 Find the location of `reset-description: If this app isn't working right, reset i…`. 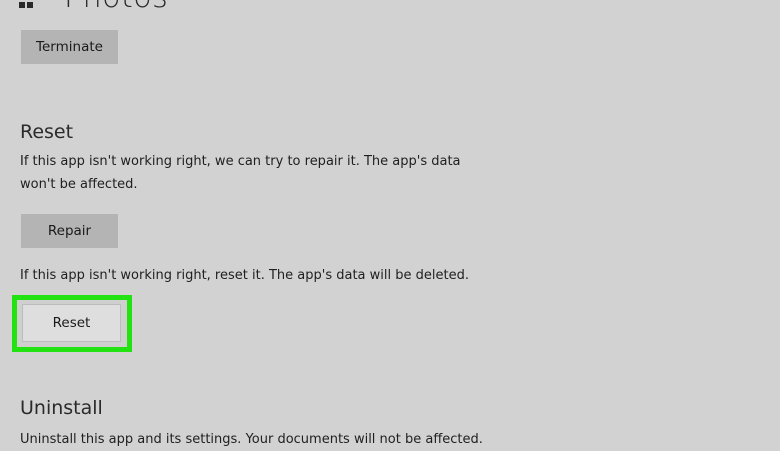

reset-description: If this app isn't working right, reset i… is located at coordinates (244, 275).